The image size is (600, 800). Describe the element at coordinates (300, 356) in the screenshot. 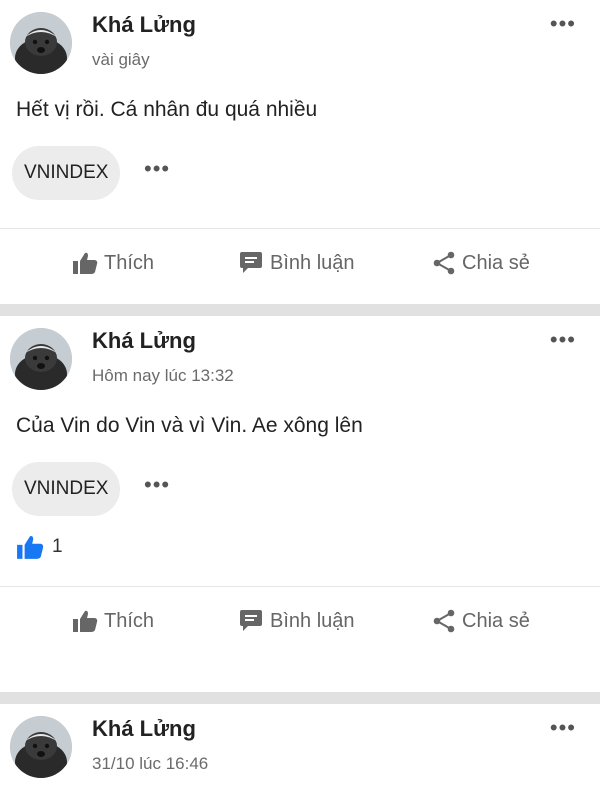

I see `post-header: Khá Lửng Hôm nay lúc 13:32 •••` at that location.